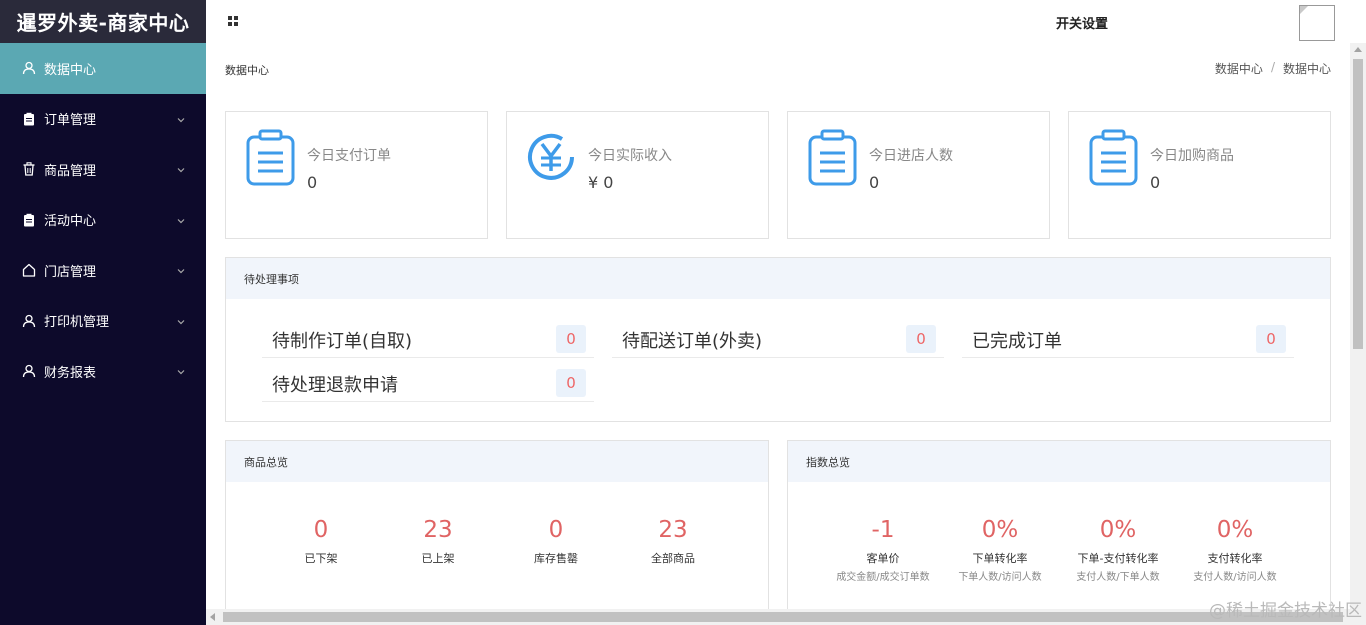 The width and height of the screenshot is (1366, 625). I want to click on page-title: 数据中心, so click(247, 70).